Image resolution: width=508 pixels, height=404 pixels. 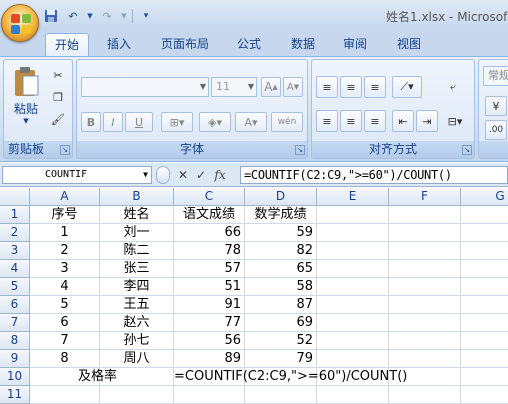 I want to click on merge-center-icon: ⊟▾, so click(x=455, y=121).